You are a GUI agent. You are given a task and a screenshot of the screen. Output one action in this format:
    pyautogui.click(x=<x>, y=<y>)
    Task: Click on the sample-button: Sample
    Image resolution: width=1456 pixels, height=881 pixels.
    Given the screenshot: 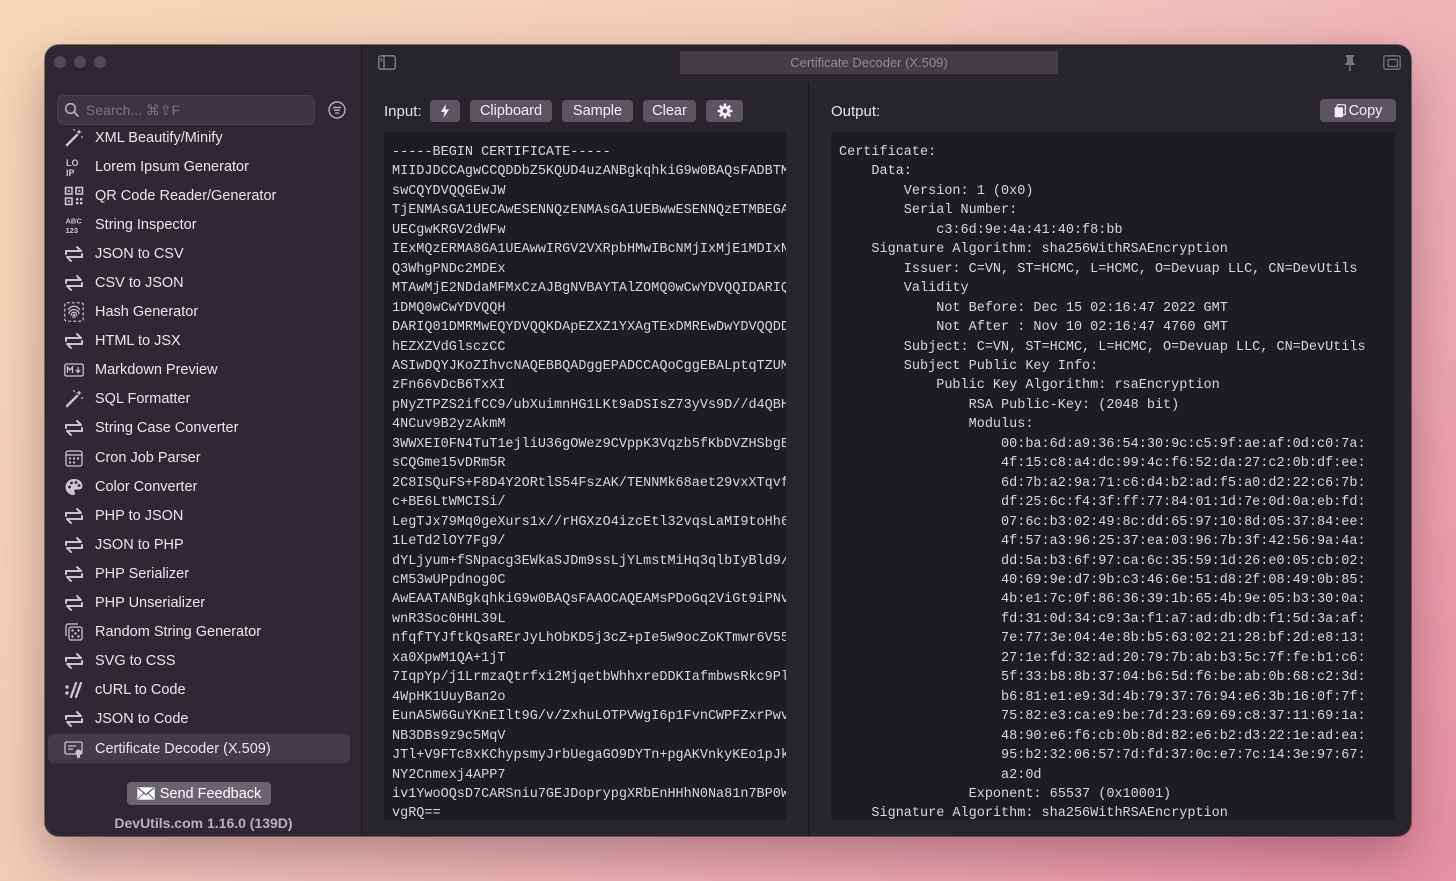 What is the action you would take?
    pyautogui.click(x=597, y=111)
    